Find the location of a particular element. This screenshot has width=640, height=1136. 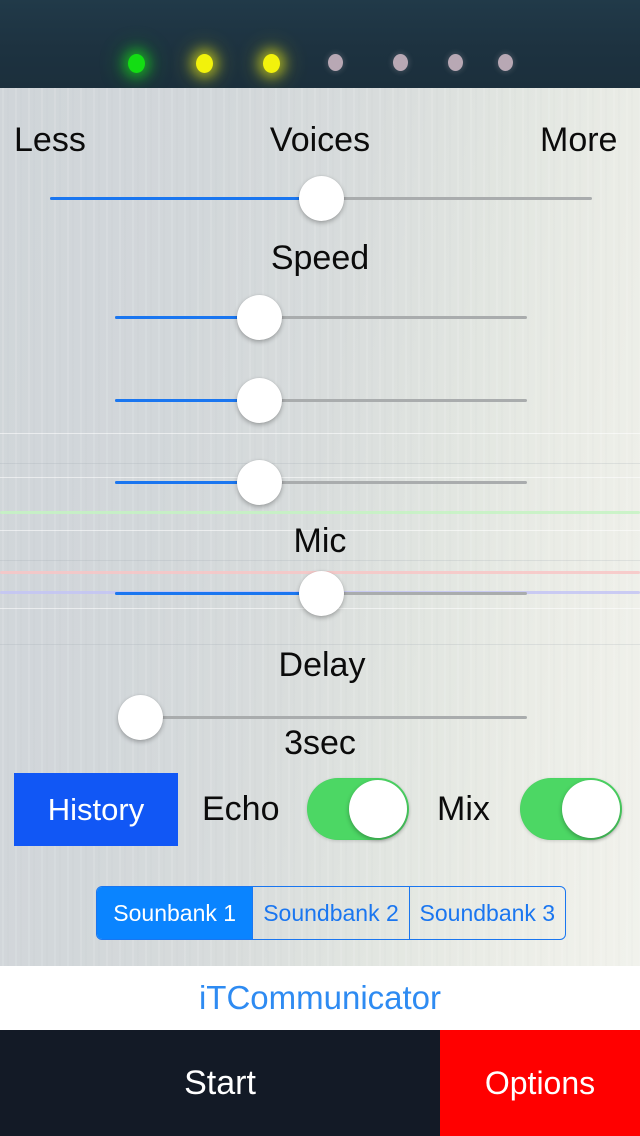

led-header is located at coordinates (320, 44).